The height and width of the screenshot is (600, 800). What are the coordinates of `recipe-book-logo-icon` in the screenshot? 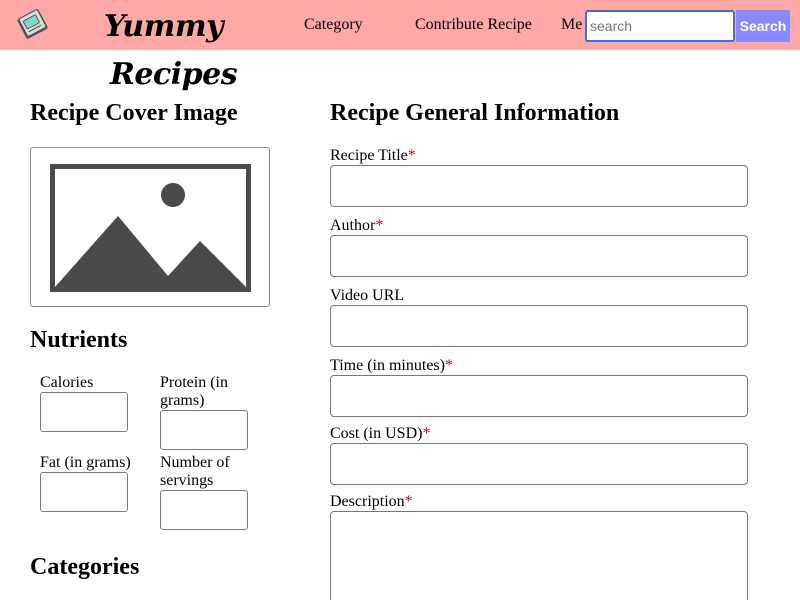 It's located at (33, 25).